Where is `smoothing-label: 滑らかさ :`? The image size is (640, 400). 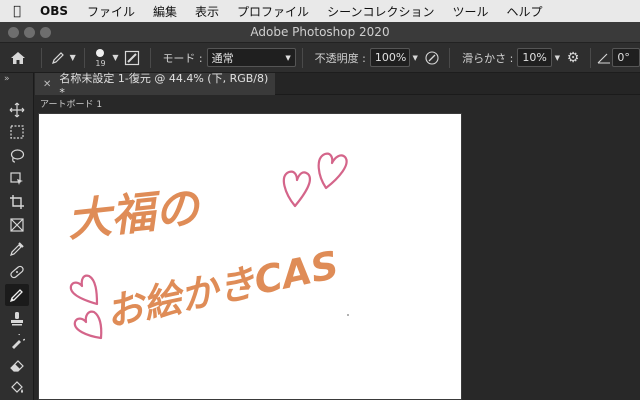 smoothing-label: 滑らかさ : is located at coordinates (488, 58).